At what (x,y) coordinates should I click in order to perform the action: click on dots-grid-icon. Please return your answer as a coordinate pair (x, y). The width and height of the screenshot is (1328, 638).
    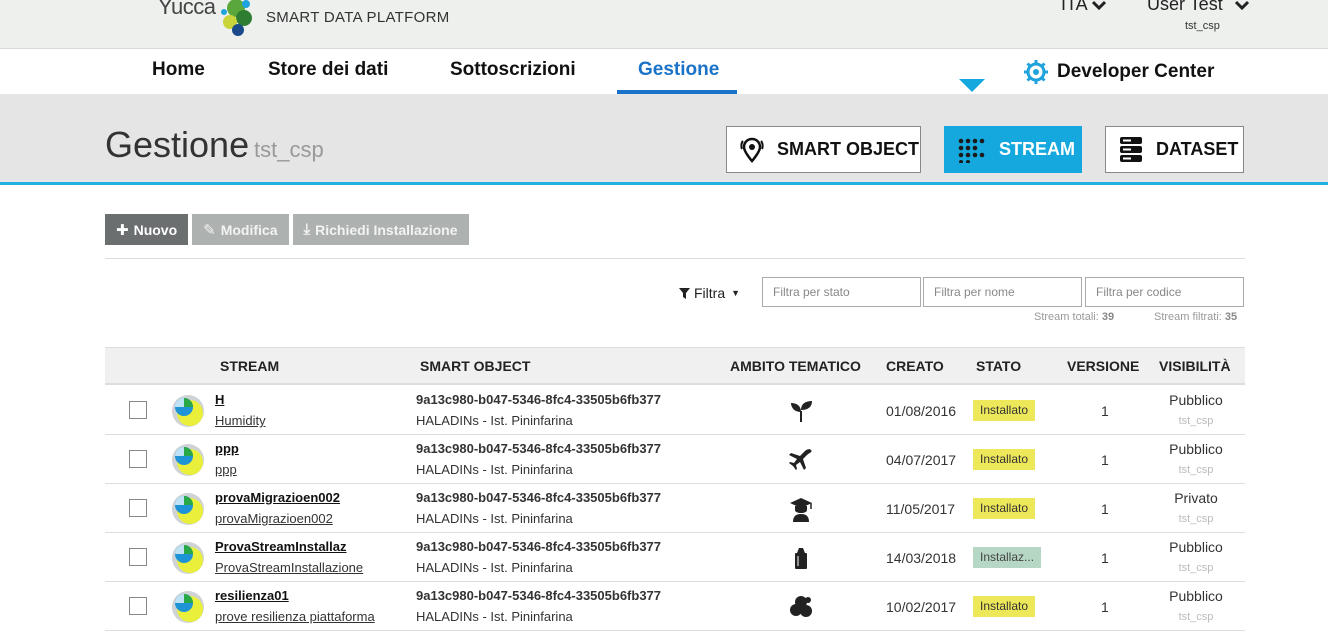
    Looking at the image, I should click on (971, 150).